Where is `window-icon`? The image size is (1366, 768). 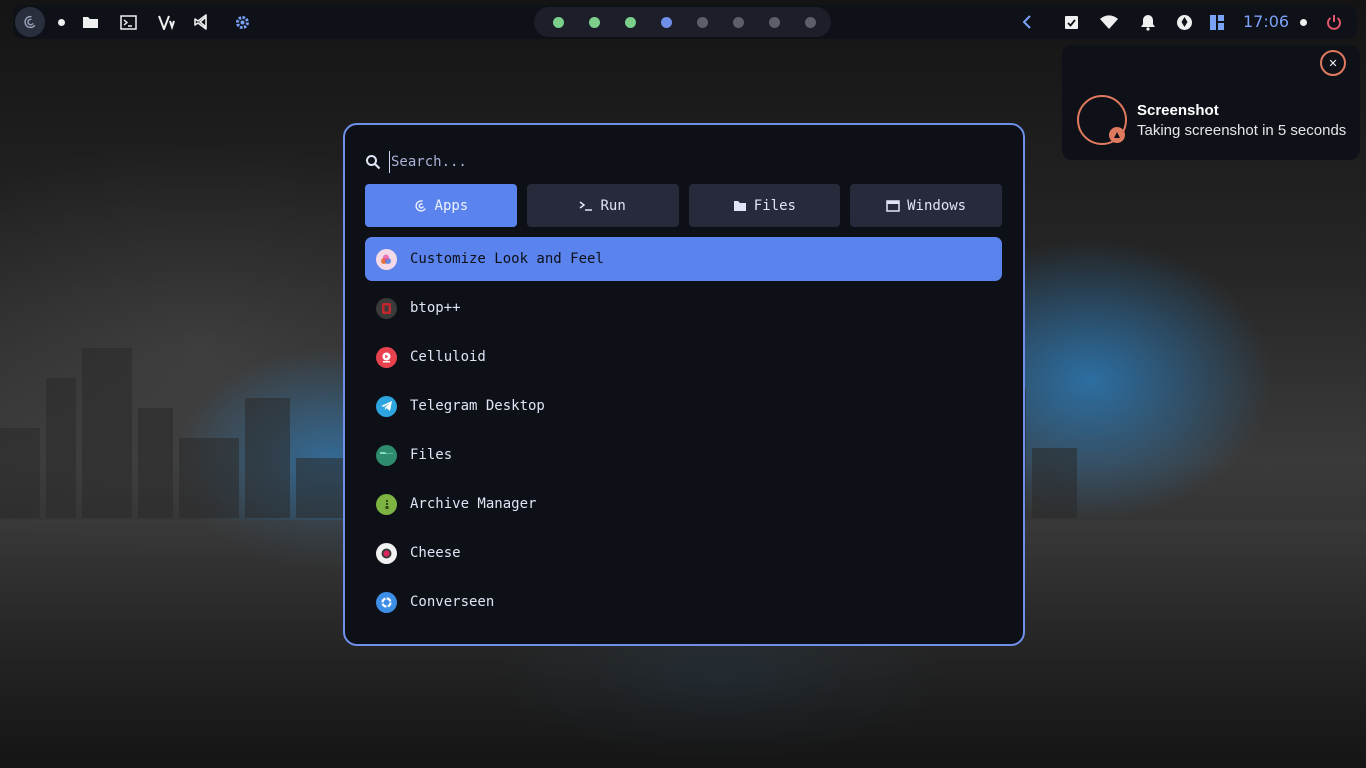
window-icon is located at coordinates (893, 205).